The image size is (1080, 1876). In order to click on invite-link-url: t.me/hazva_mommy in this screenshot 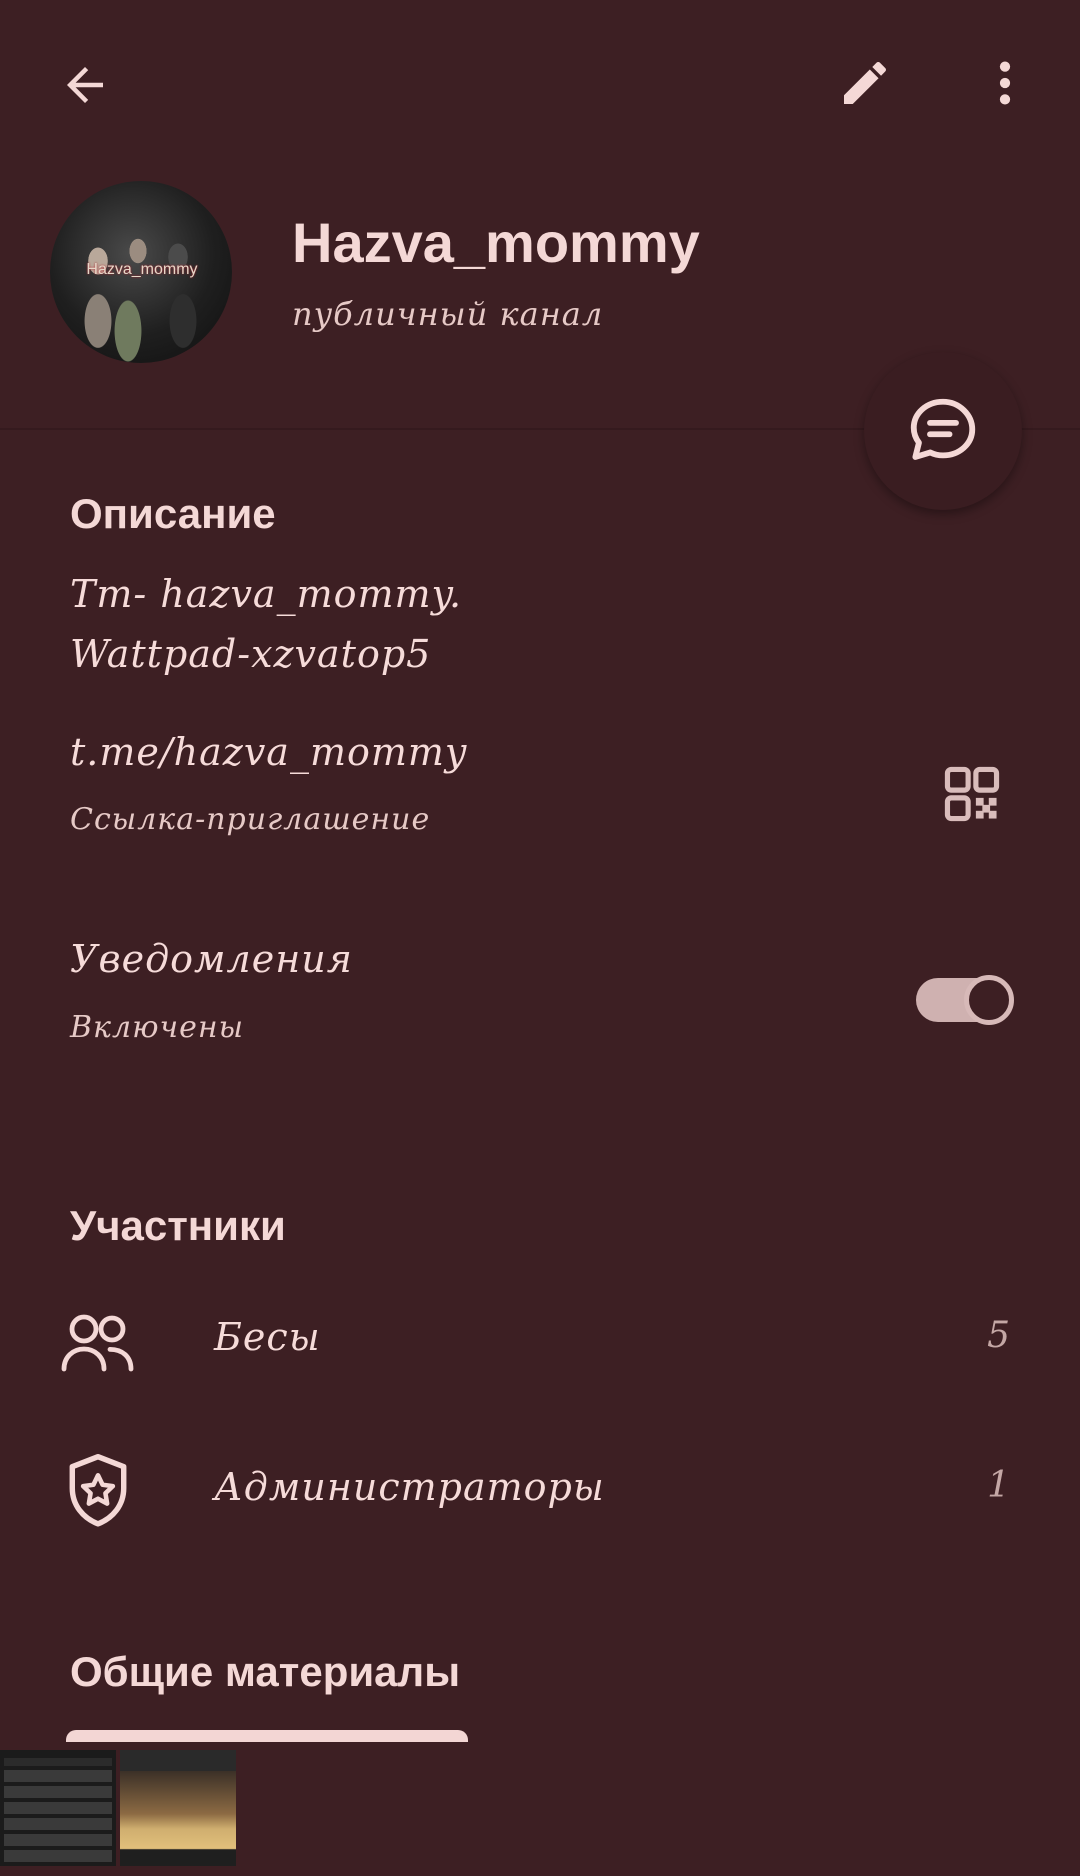, I will do `click(269, 752)`.